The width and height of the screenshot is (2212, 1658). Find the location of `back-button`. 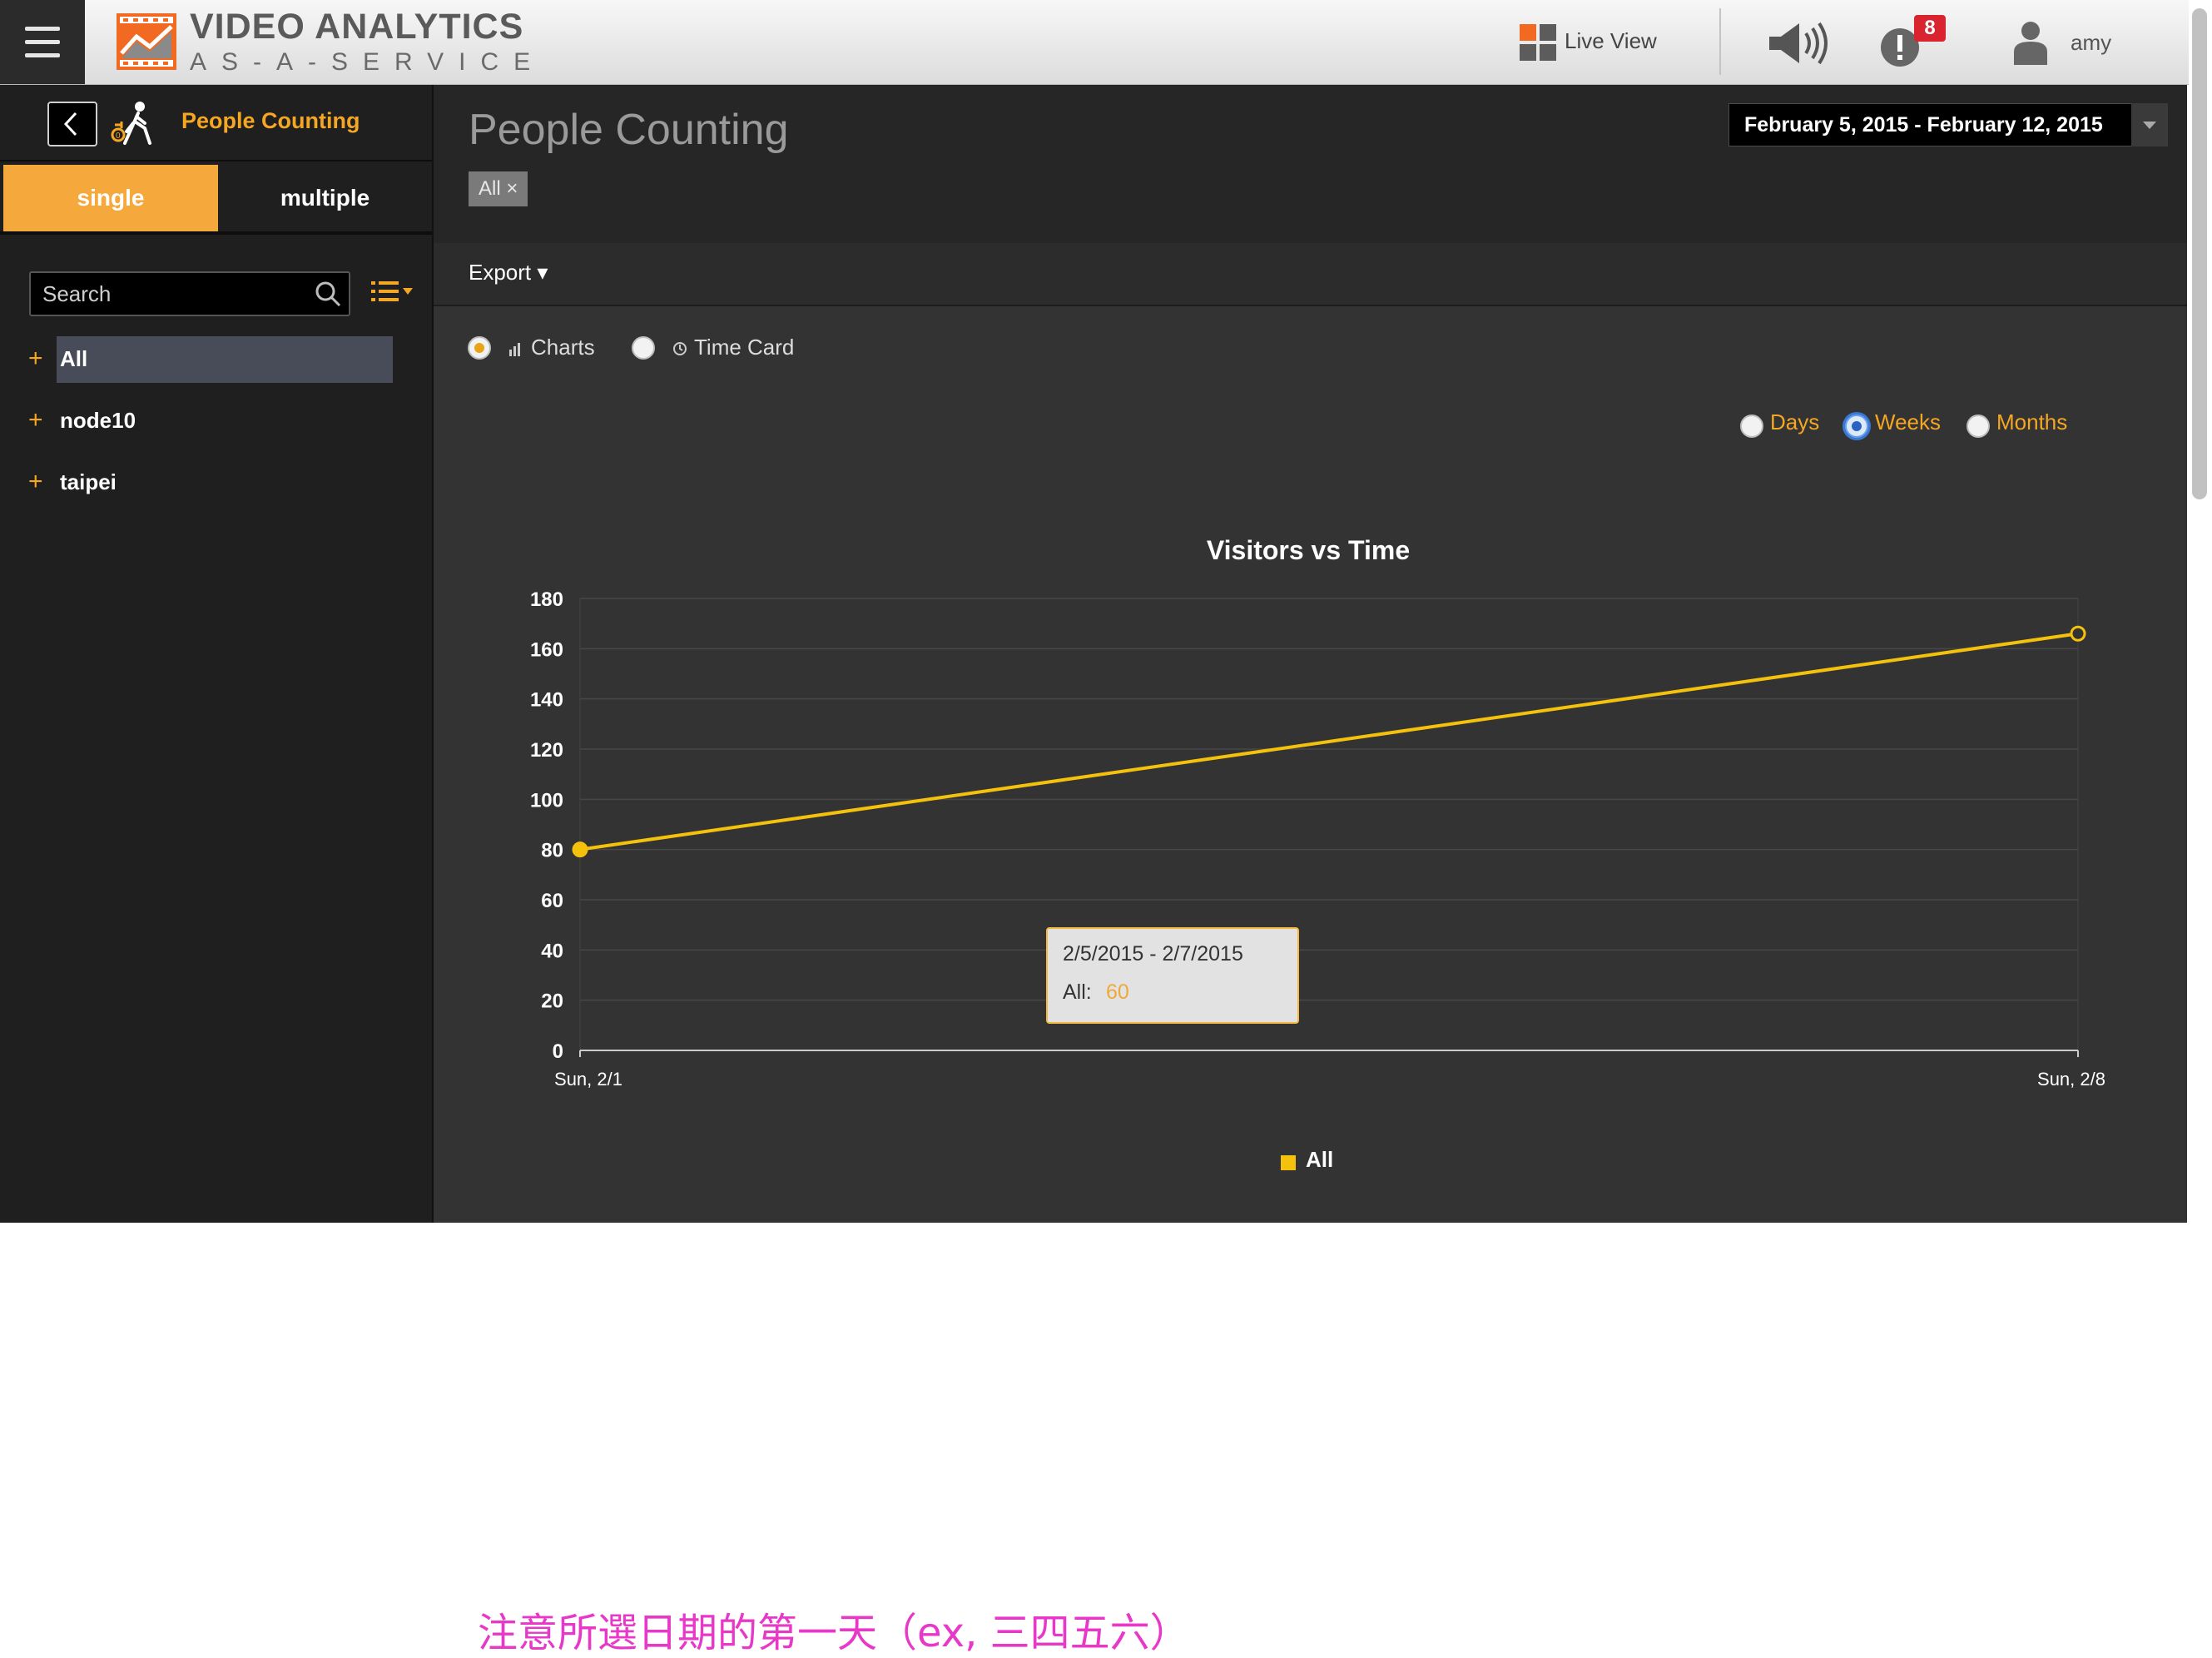

back-button is located at coordinates (72, 124).